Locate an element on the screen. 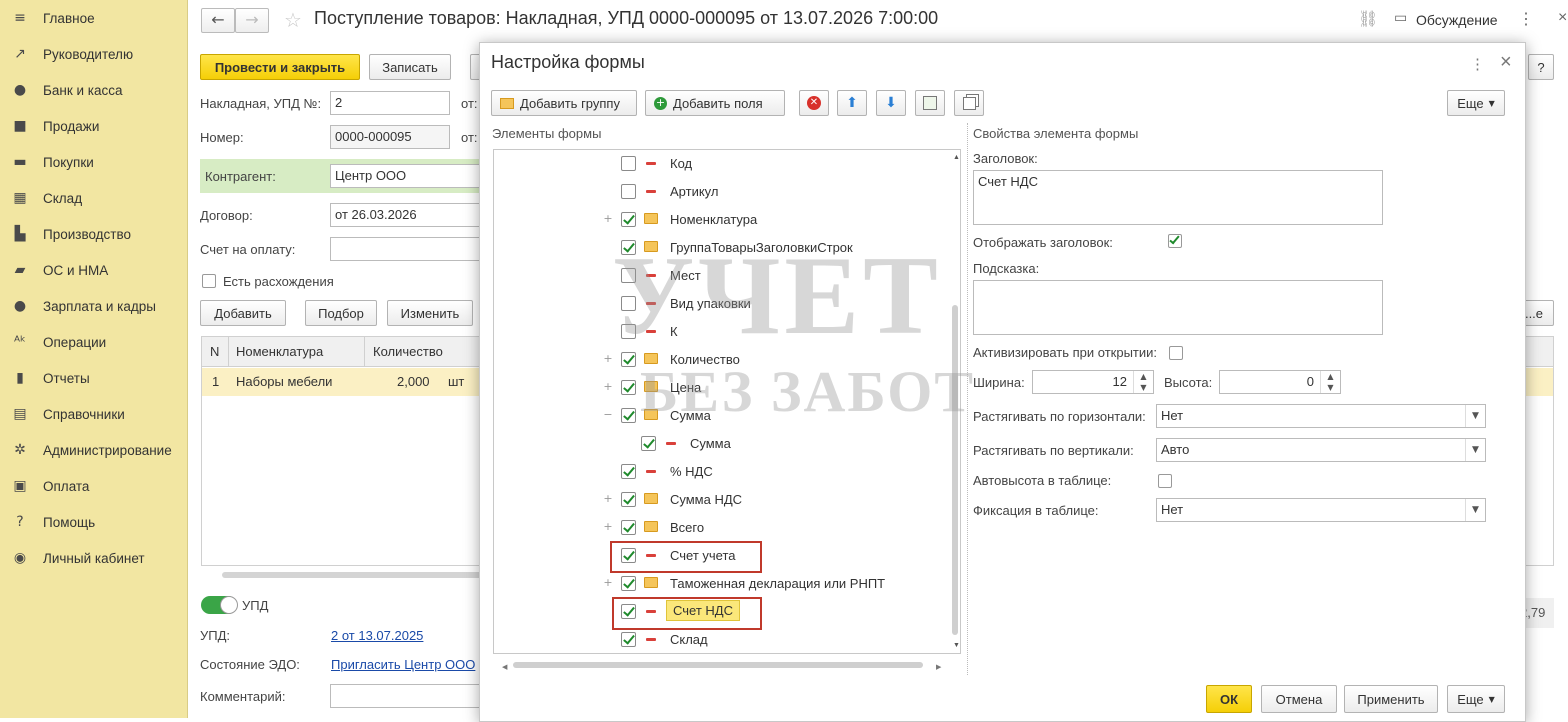  tree-row: + Таможенная декларация или РНПТ is located at coordinates (719, 584).